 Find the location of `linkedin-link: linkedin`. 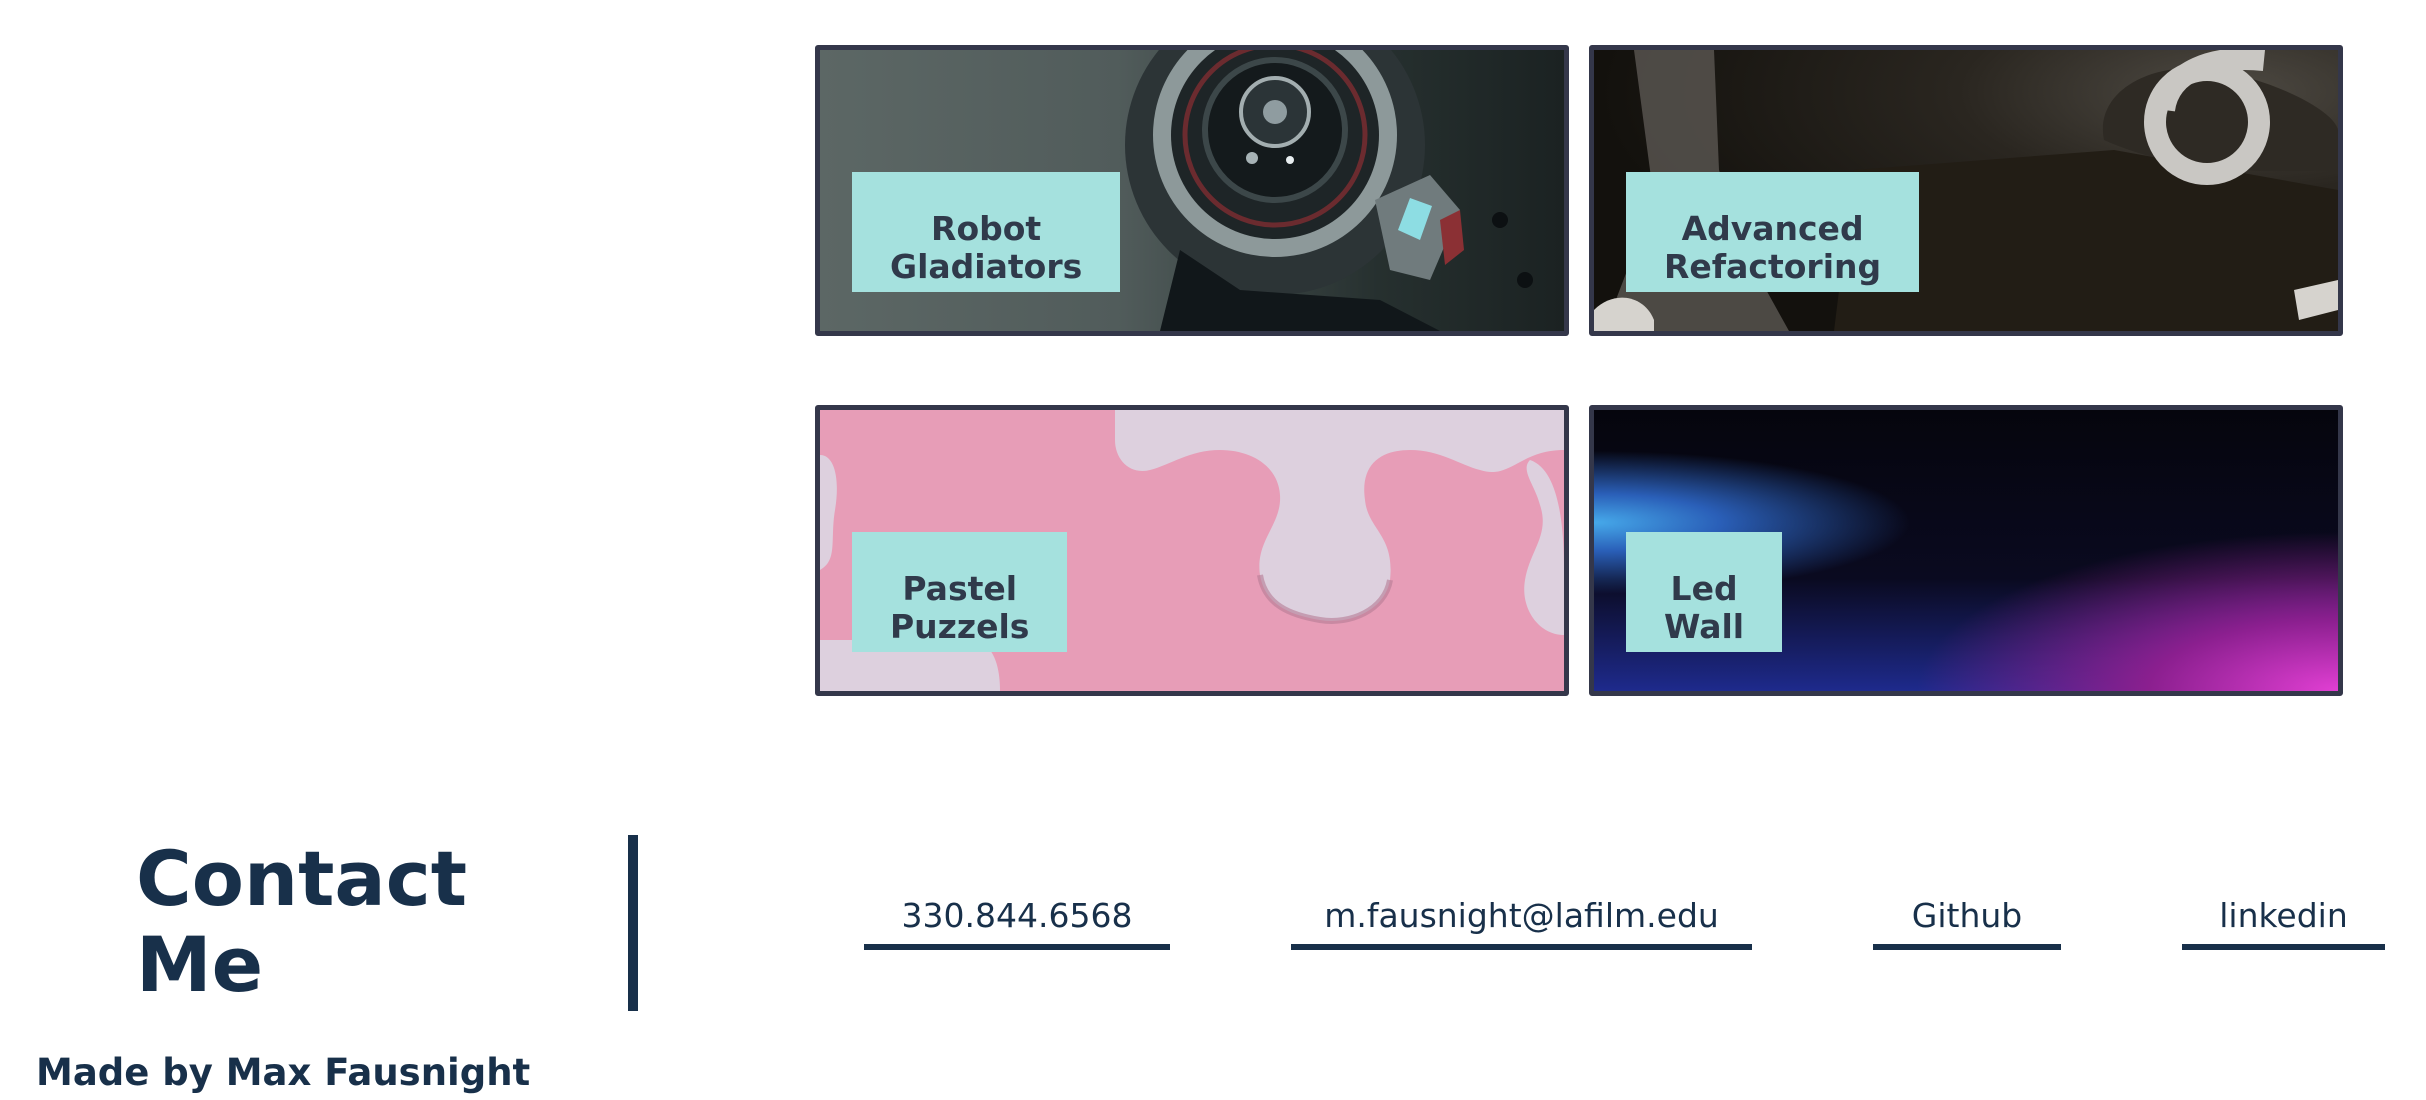

linkedin-link: linkedin is located at coordinates (2283, 922).